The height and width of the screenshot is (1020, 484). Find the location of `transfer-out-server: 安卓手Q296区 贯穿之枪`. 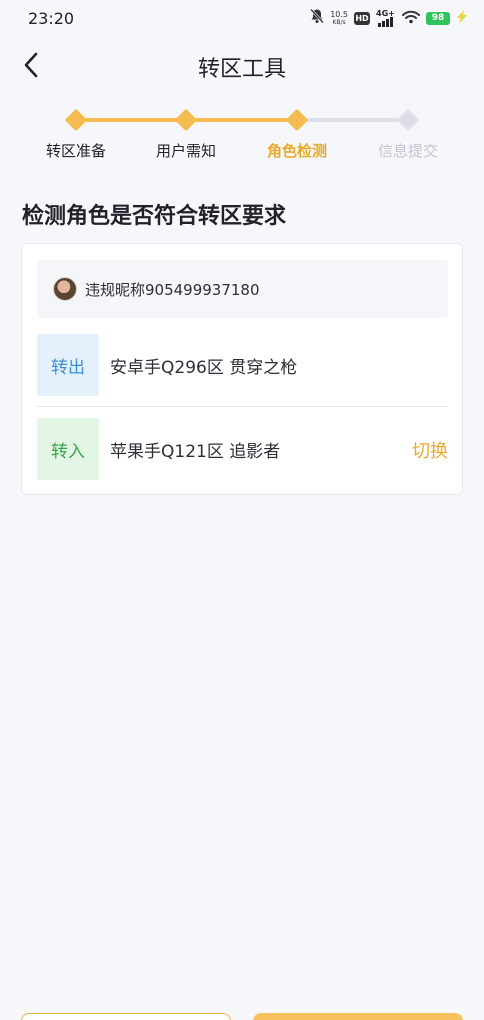

transfer-out-server: 安卓手Q296区 贯穿之枪 is located at coordinates (204, 367).